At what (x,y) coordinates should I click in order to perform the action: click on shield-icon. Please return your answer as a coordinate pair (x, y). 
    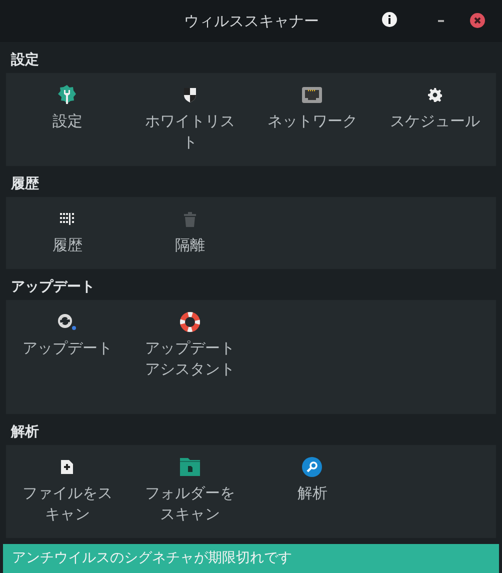
    Looking at the image, I should click on (189, 95).